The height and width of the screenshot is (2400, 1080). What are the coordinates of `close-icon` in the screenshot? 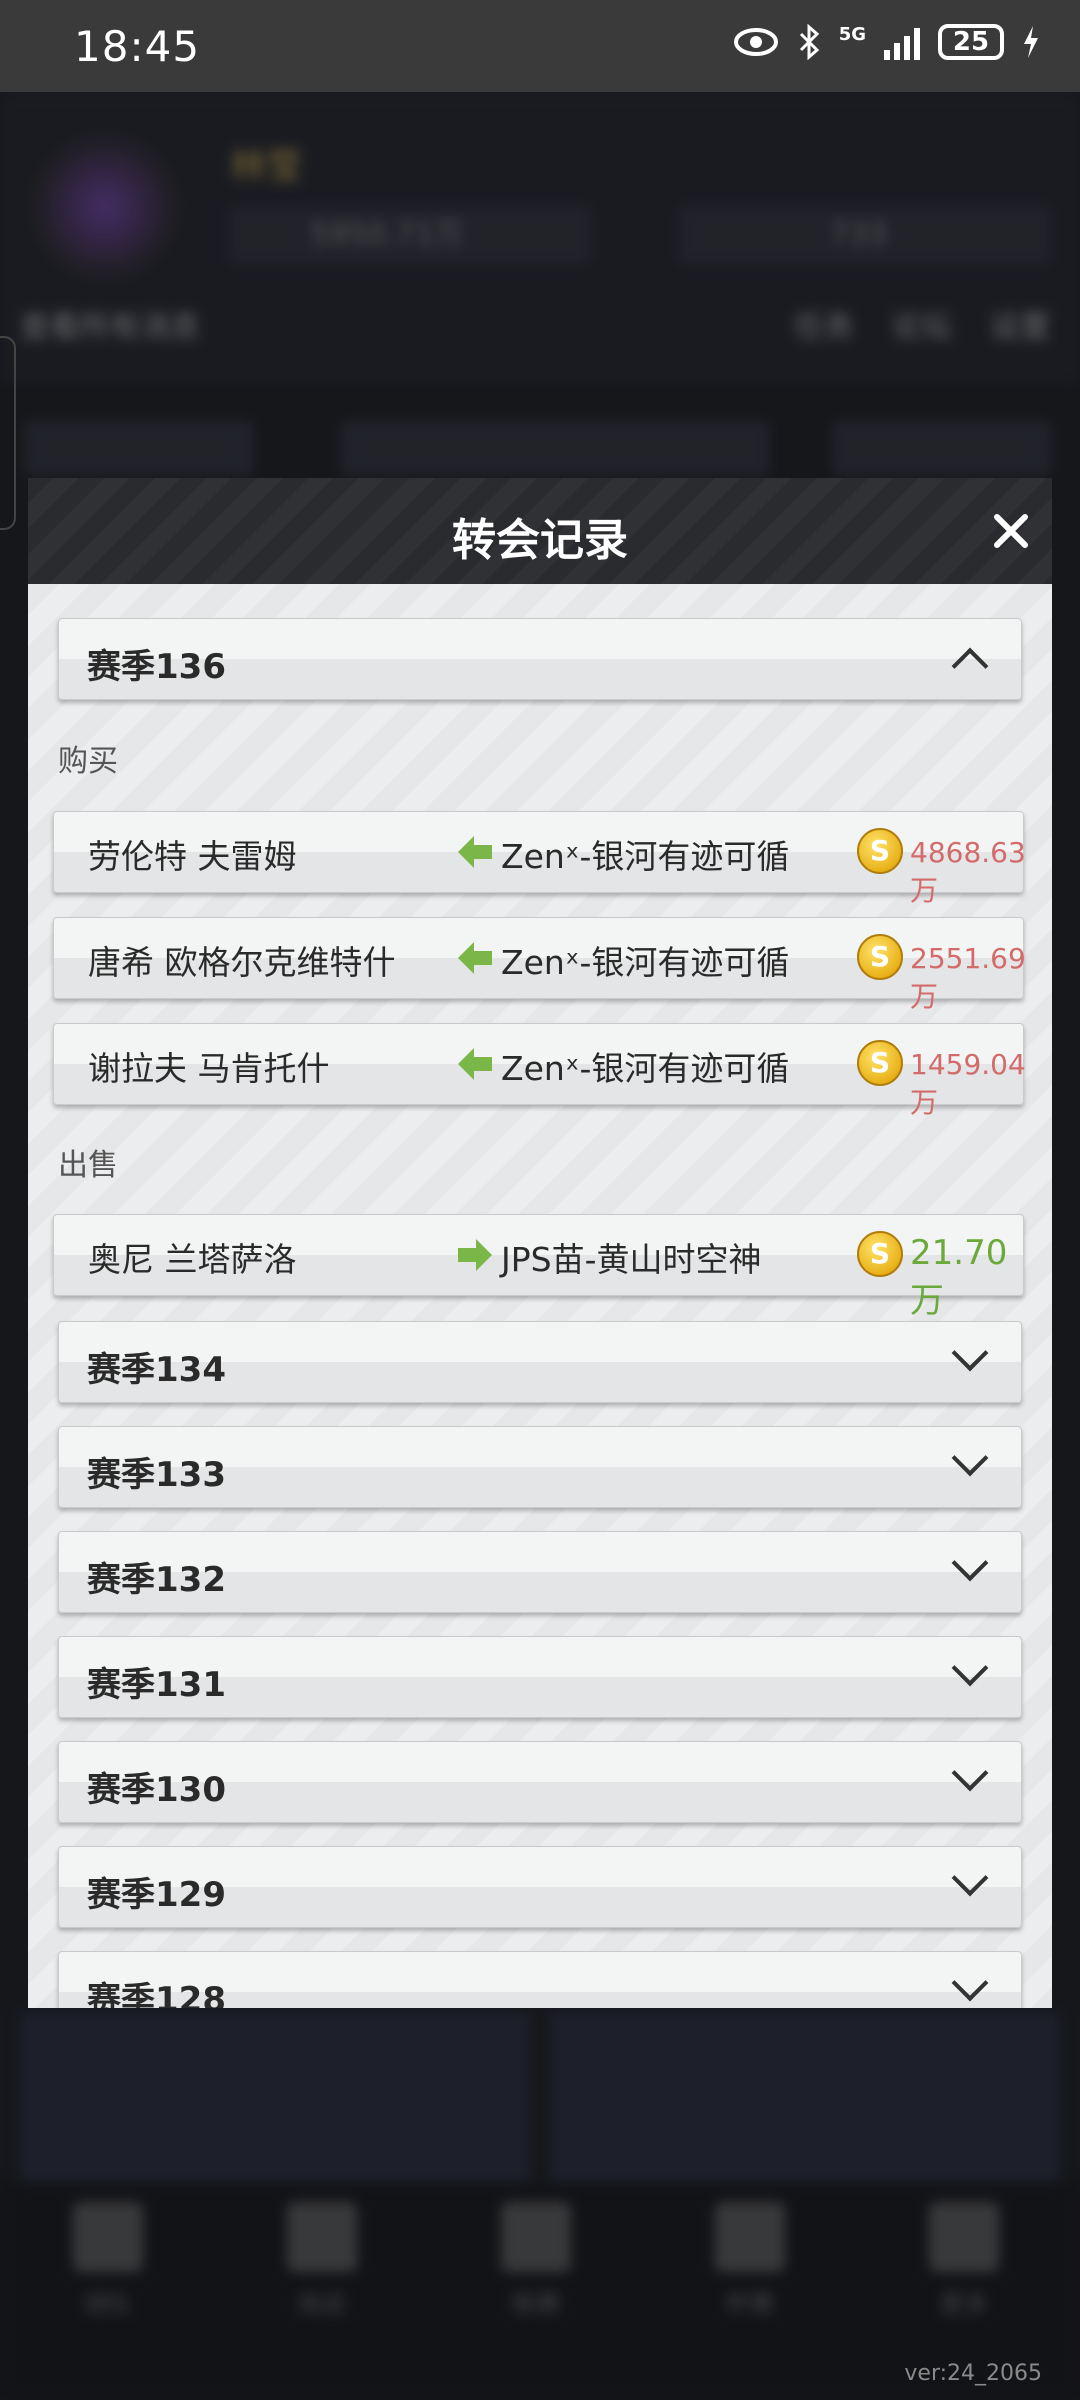 It's located at (1011, 531).